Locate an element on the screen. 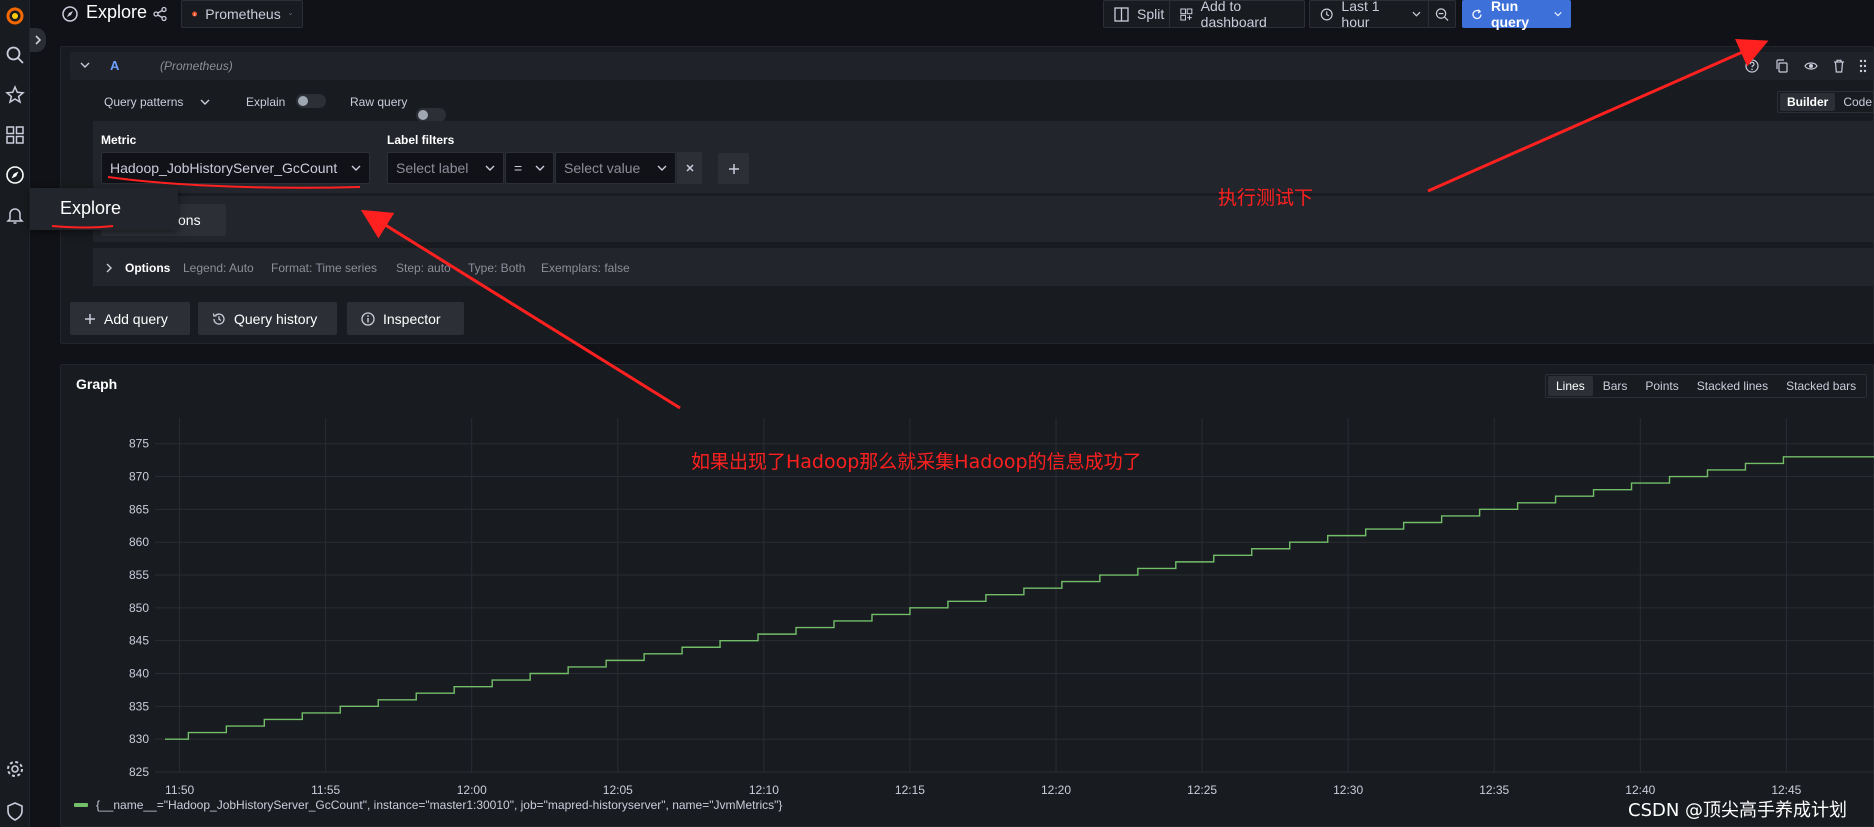 This screenshot has width=1874, height=827. shield-icon is located at coordinates (15, 811).